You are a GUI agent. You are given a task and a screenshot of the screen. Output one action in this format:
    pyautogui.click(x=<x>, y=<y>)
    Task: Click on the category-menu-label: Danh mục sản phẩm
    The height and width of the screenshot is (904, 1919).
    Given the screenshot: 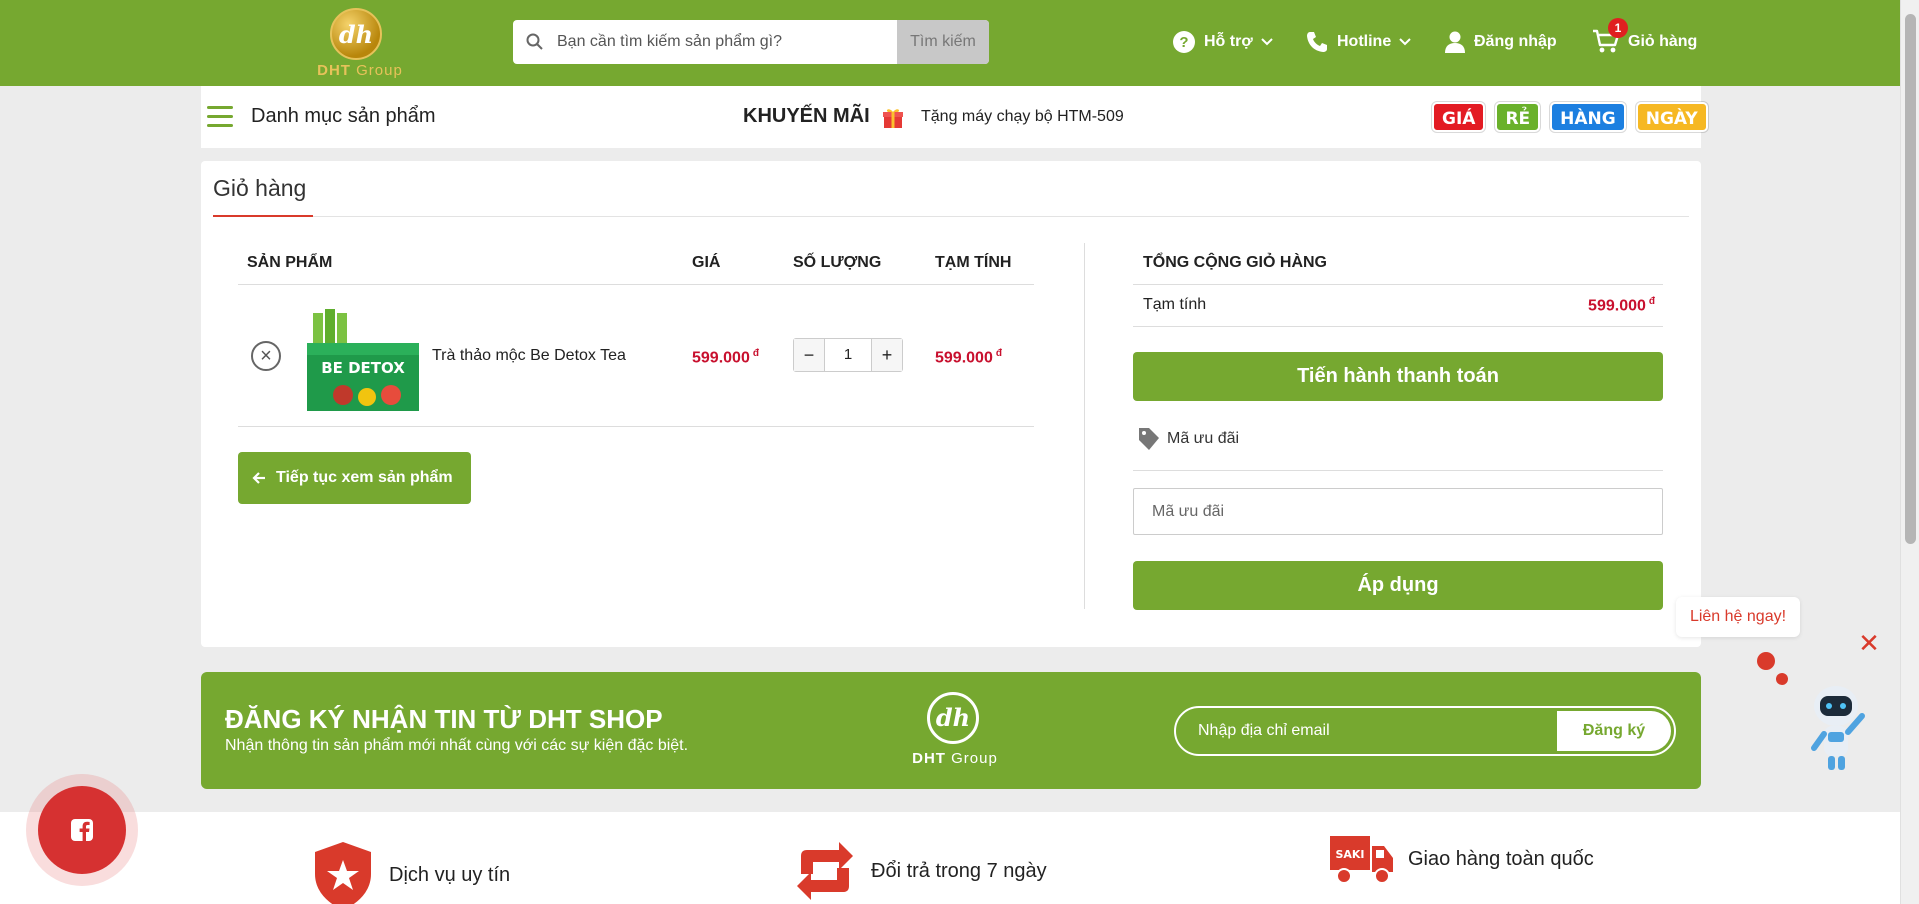 What is the action you would take?
    pyautogui.click(x=343, y=116)
    